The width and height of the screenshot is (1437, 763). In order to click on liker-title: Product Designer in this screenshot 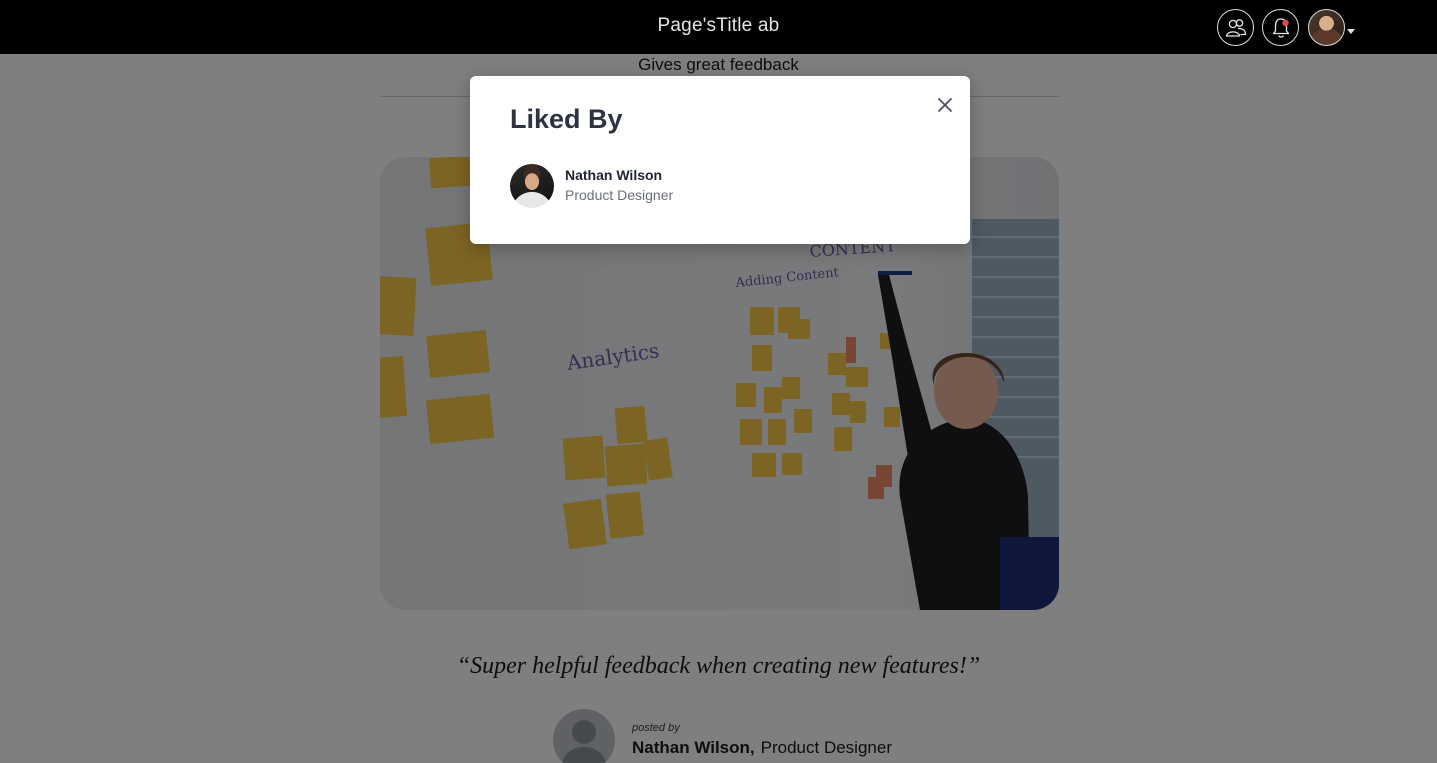, I will do `click(619, 195)`.